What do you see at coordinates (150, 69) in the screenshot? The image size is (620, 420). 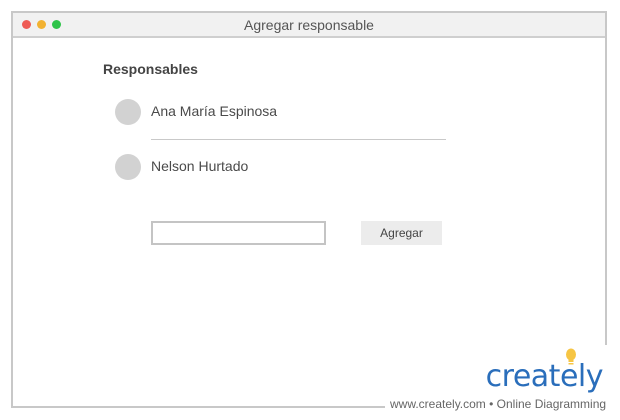 I see `section-title: Responsables` at bounding box center [150, 69].